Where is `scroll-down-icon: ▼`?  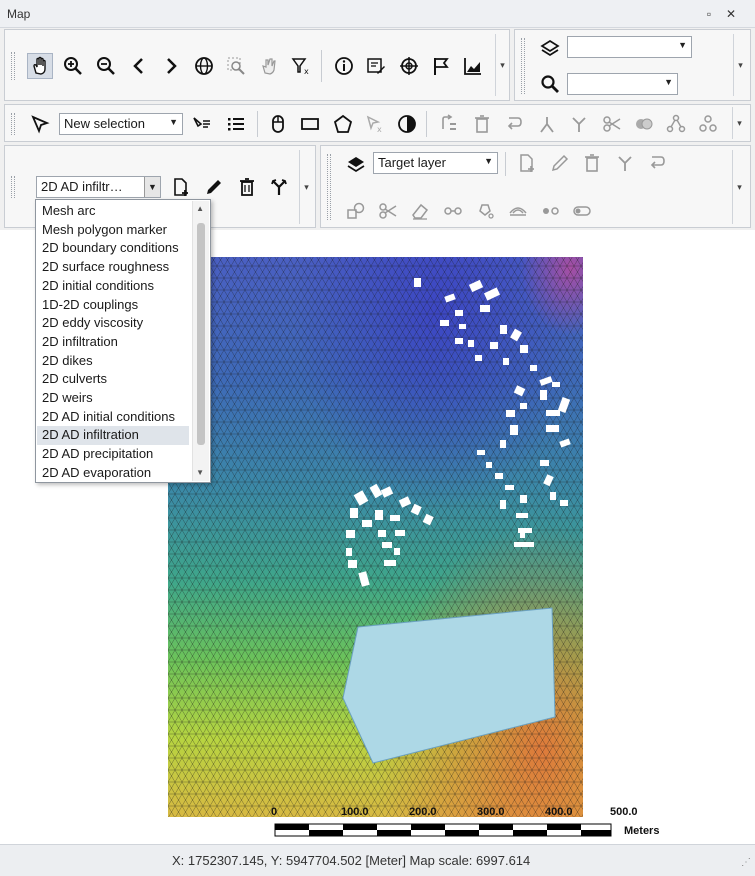 scroll-down-icon: ▼ is located at coordinates (200, 472).